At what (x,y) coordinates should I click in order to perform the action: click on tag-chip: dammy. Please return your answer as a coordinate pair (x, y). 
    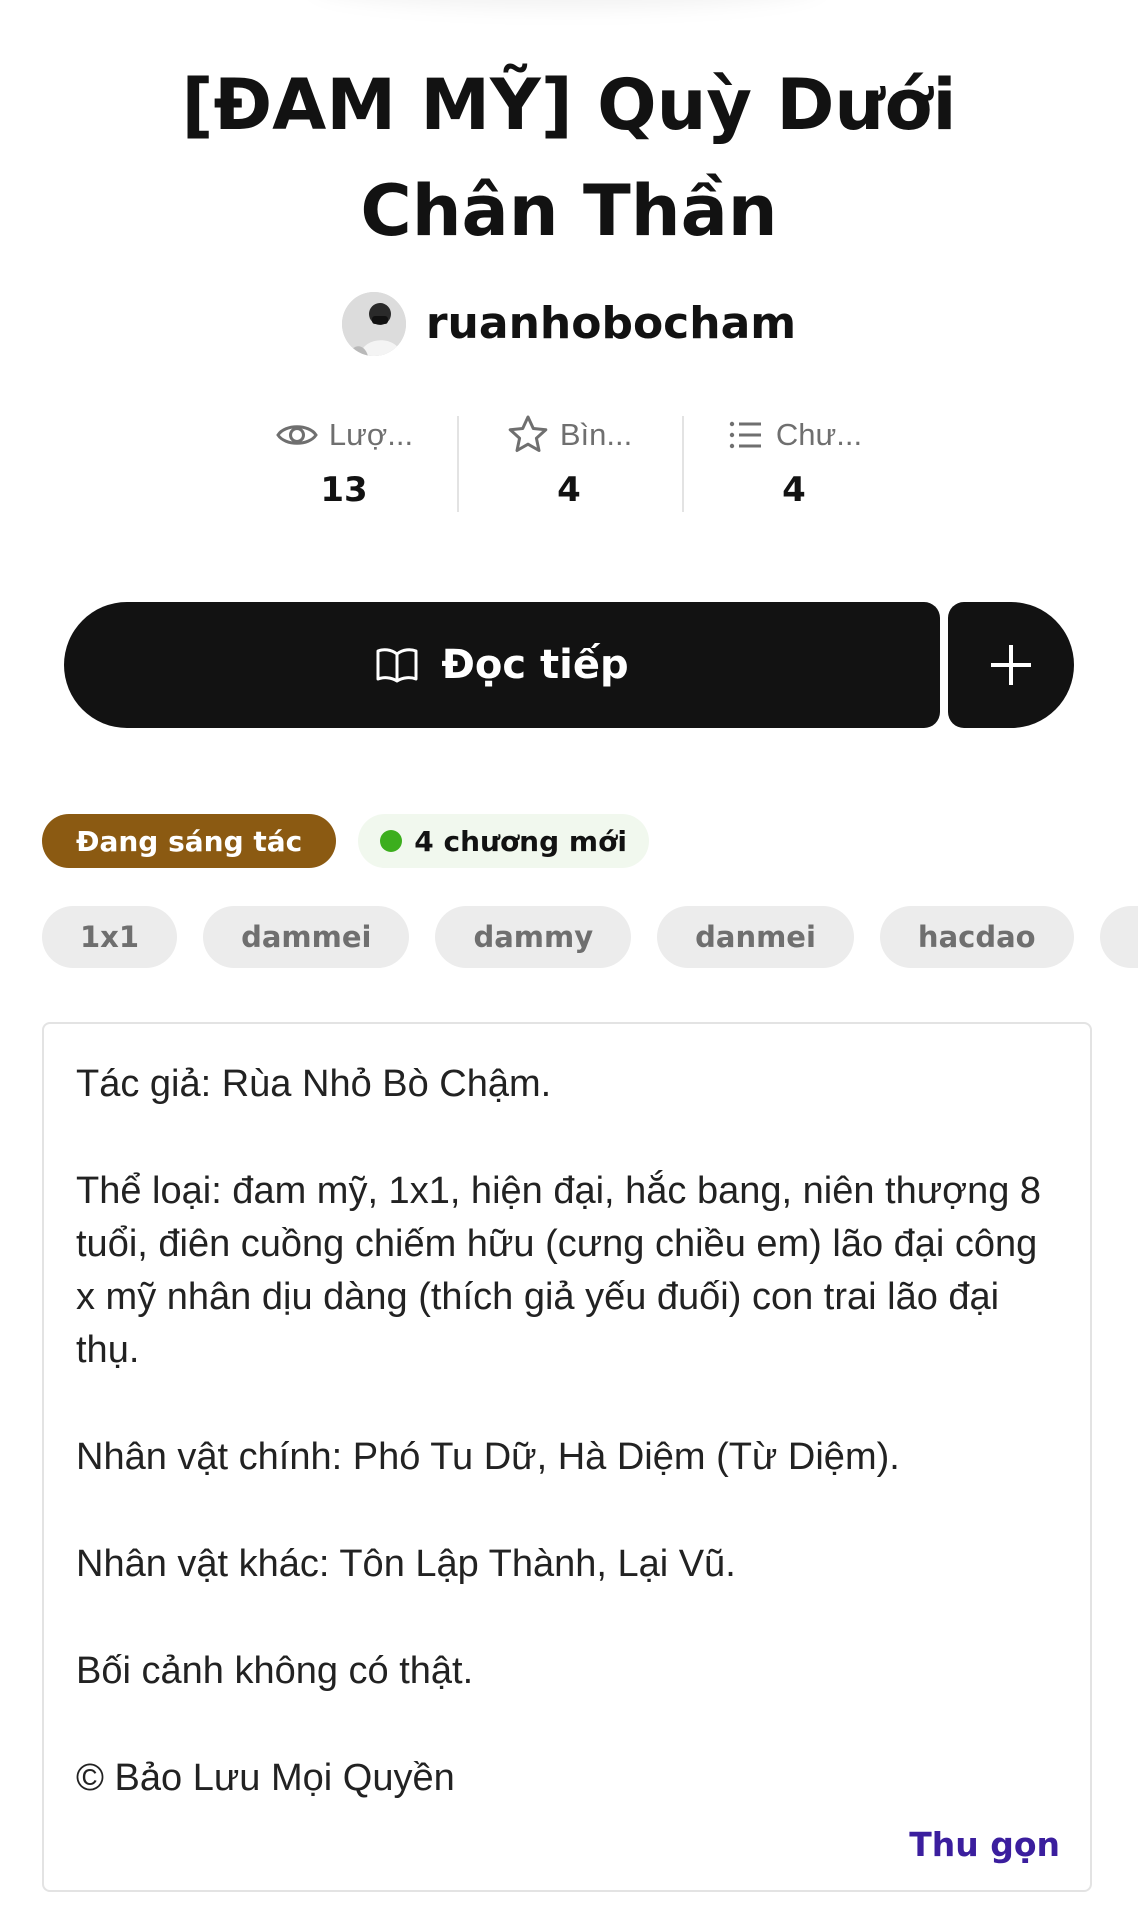
    Looking at the image, I should click on (533, 937).